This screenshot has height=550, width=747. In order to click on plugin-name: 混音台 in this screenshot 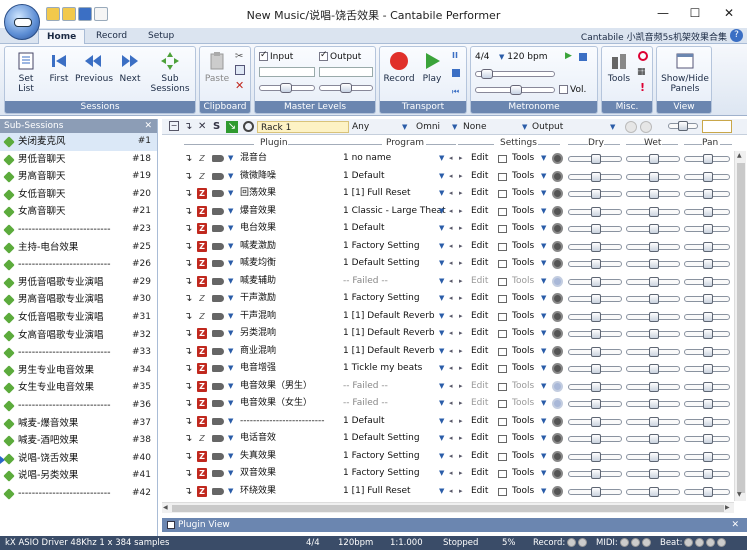, I will do `click(253, 159)`.